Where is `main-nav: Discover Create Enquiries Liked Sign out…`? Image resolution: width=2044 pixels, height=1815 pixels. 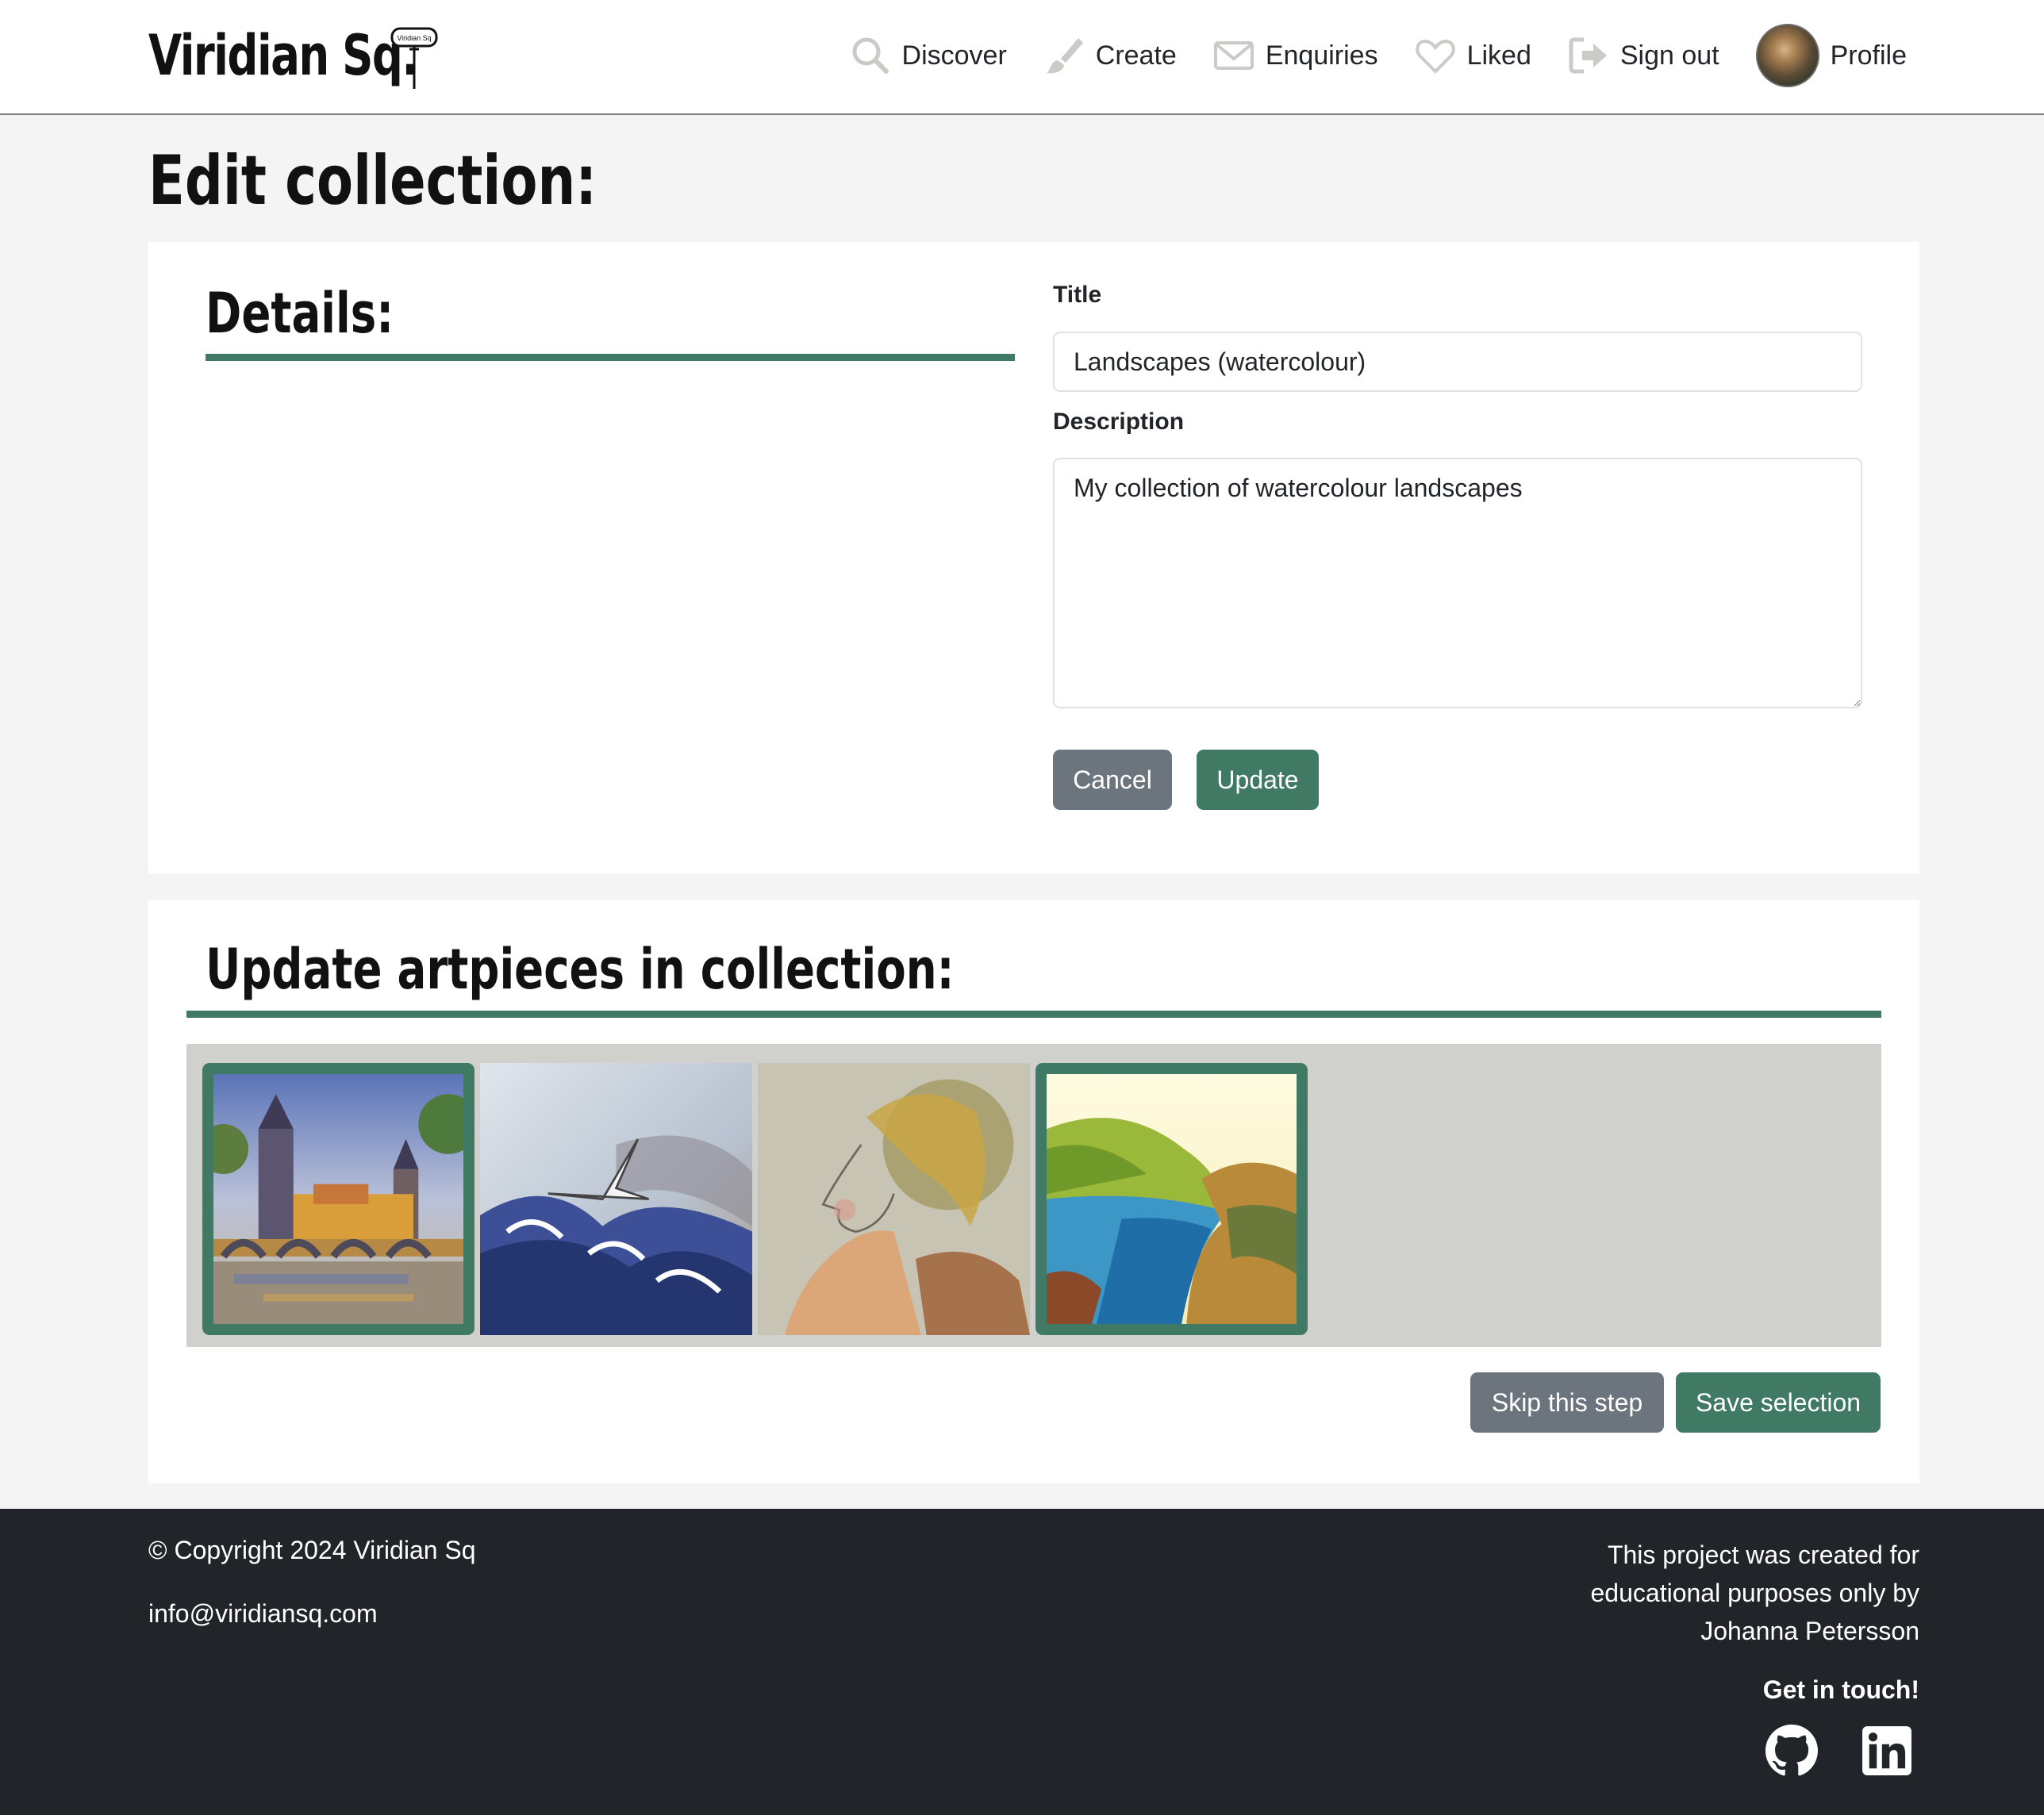 main-nav: Discover Create Enquiries Liked Sign out… is located at coordinates (1378, 55).